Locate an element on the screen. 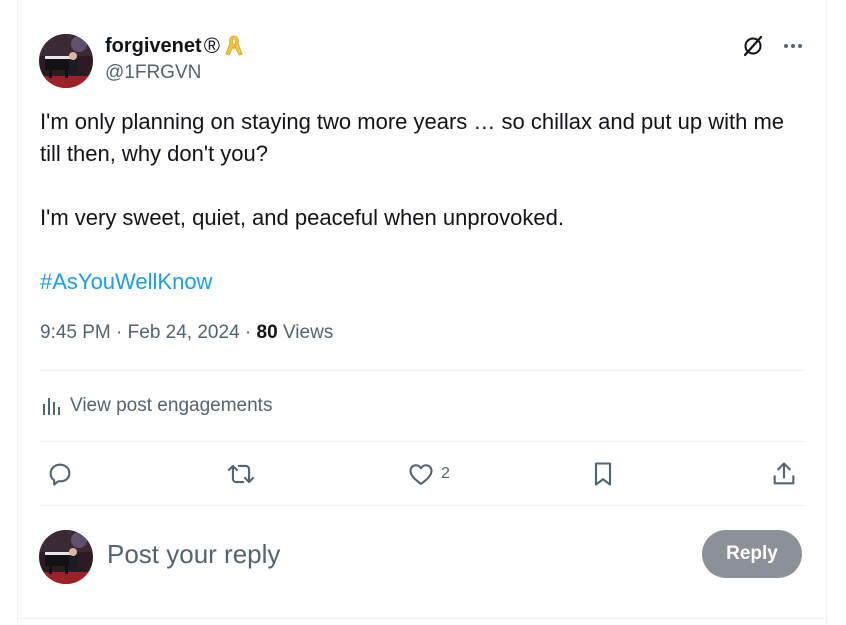 This screenshot has height=625, width=846. author-avatar is located at coordinates (66, 61).